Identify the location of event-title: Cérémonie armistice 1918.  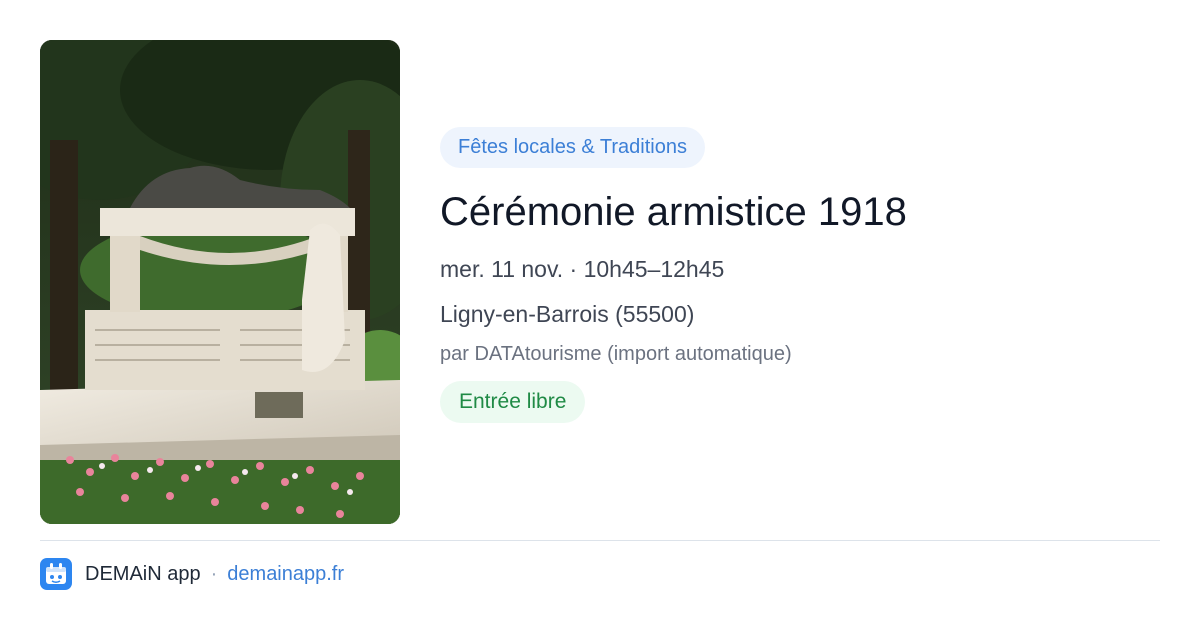
(673, 212).